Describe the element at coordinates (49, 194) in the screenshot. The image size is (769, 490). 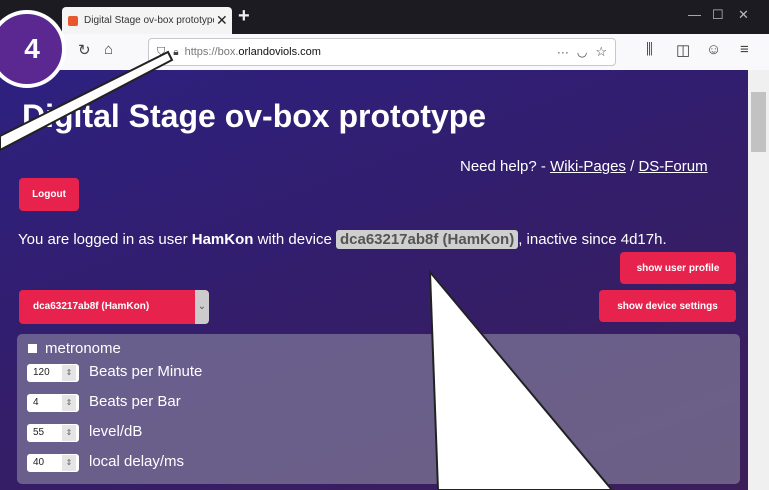
I see `logout-button: Logout` at that location.